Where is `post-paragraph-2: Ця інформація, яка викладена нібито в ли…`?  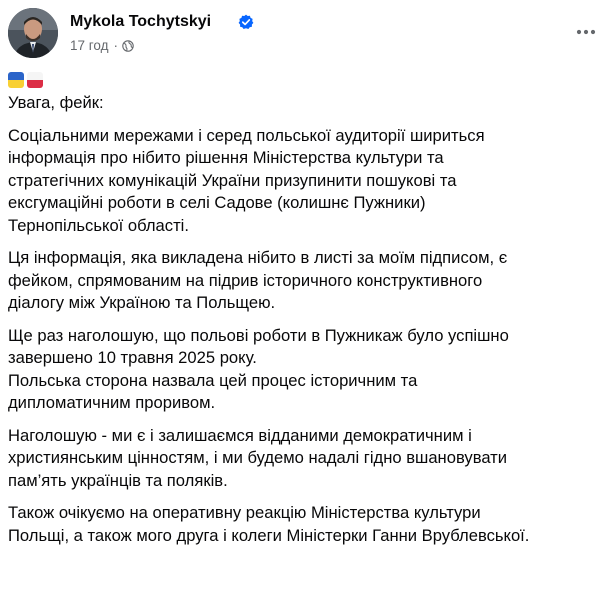 post-paragraph-2: Ця інформація, яка викладена нібито в ли… is located at coordinates (308, 281).